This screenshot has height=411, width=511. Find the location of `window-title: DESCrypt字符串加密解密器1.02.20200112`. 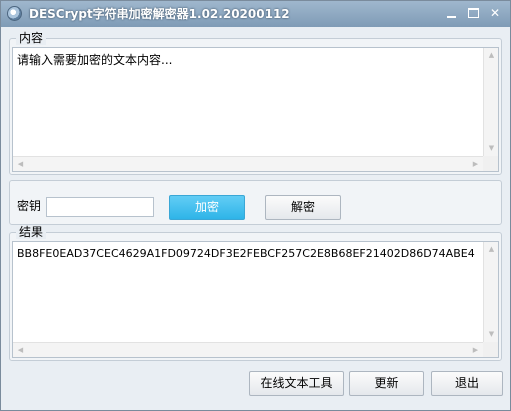

window-title: DESCrypt字符串加密解密器1.02.20200112 is located at coordinates (159, 14).